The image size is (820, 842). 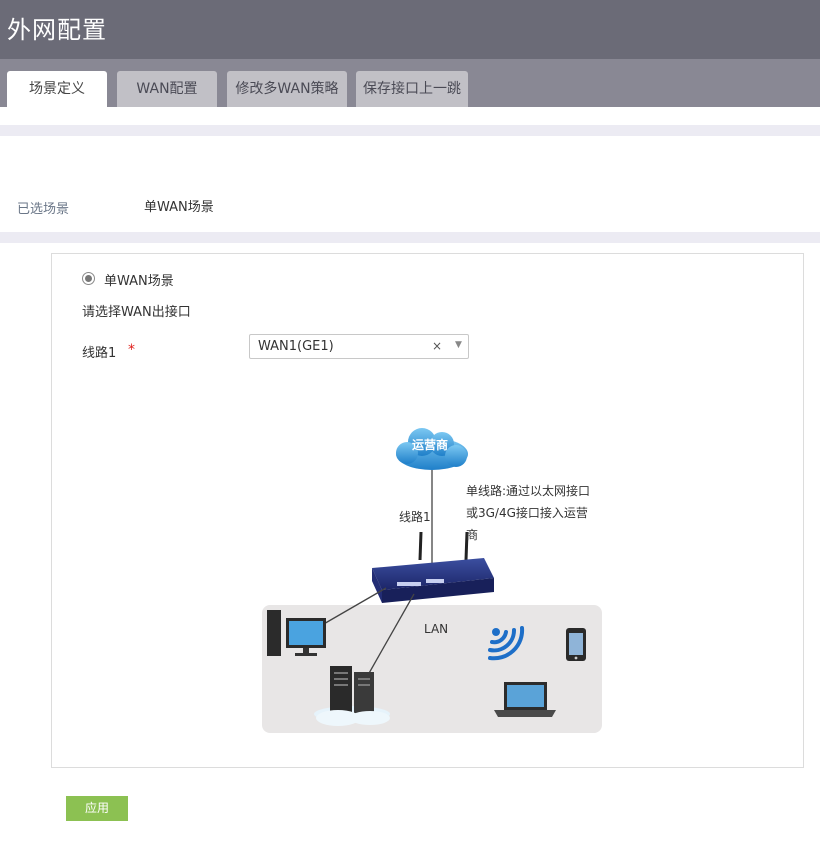 What do you see at coordinates (43, 209) in the screenshot?
I see `selected-scene-label: 已选场景` at bounding box center [43, 209].